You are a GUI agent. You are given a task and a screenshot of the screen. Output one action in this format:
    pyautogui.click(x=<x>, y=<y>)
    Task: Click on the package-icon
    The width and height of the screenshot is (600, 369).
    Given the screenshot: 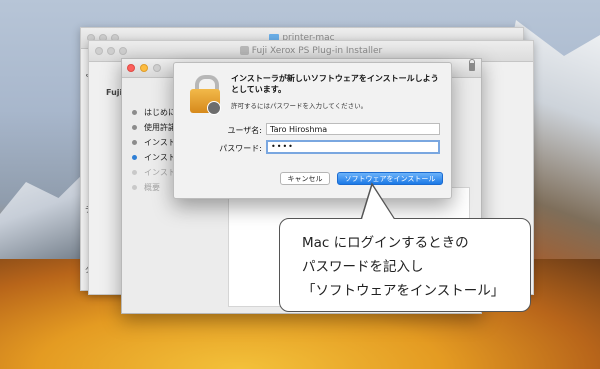 What is the action you would take?
    pyautogui.click(x=244, y=50)
    